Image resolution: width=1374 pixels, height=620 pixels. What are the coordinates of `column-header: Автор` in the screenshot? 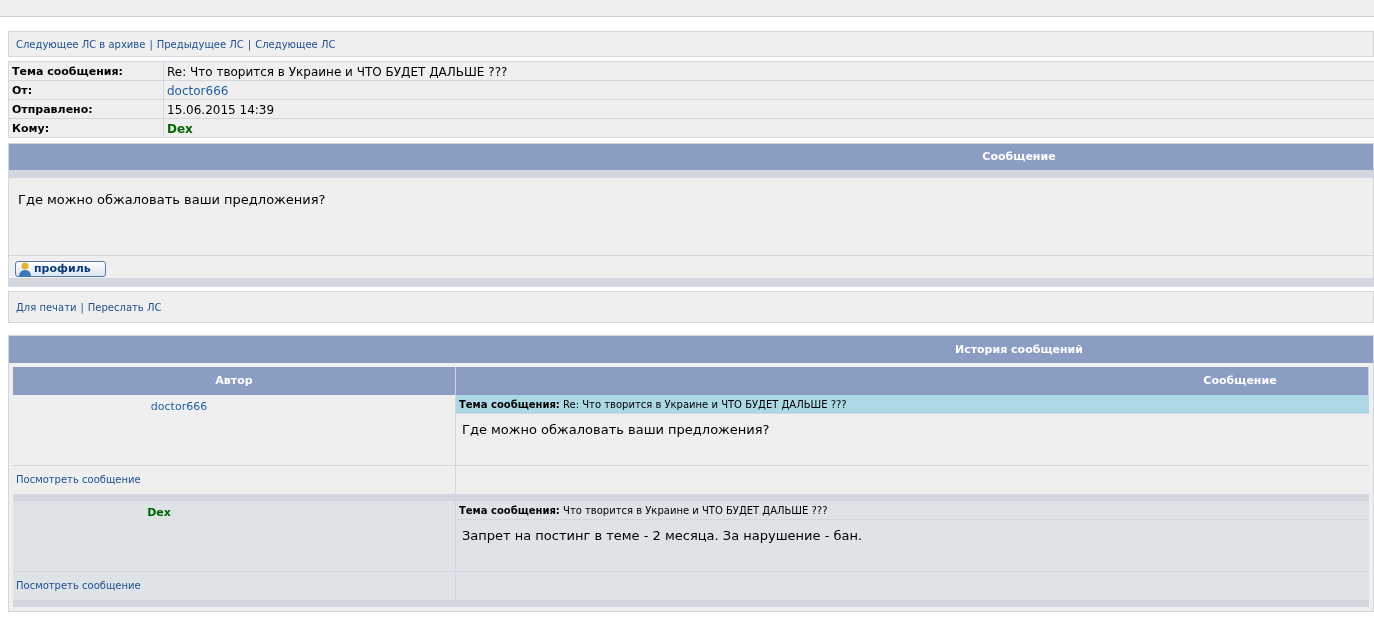 It's located at (234, 381).